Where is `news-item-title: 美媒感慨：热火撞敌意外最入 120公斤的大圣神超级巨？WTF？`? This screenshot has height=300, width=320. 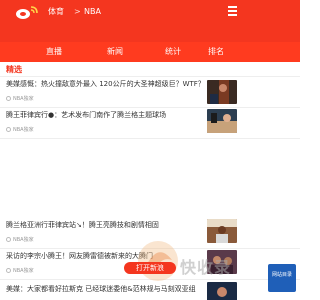
news-item-title: 美媒感慨：热火撞敌意外最入 120公斤的大圣神超级巨？WTF？ is located at coordinates (104, 84).